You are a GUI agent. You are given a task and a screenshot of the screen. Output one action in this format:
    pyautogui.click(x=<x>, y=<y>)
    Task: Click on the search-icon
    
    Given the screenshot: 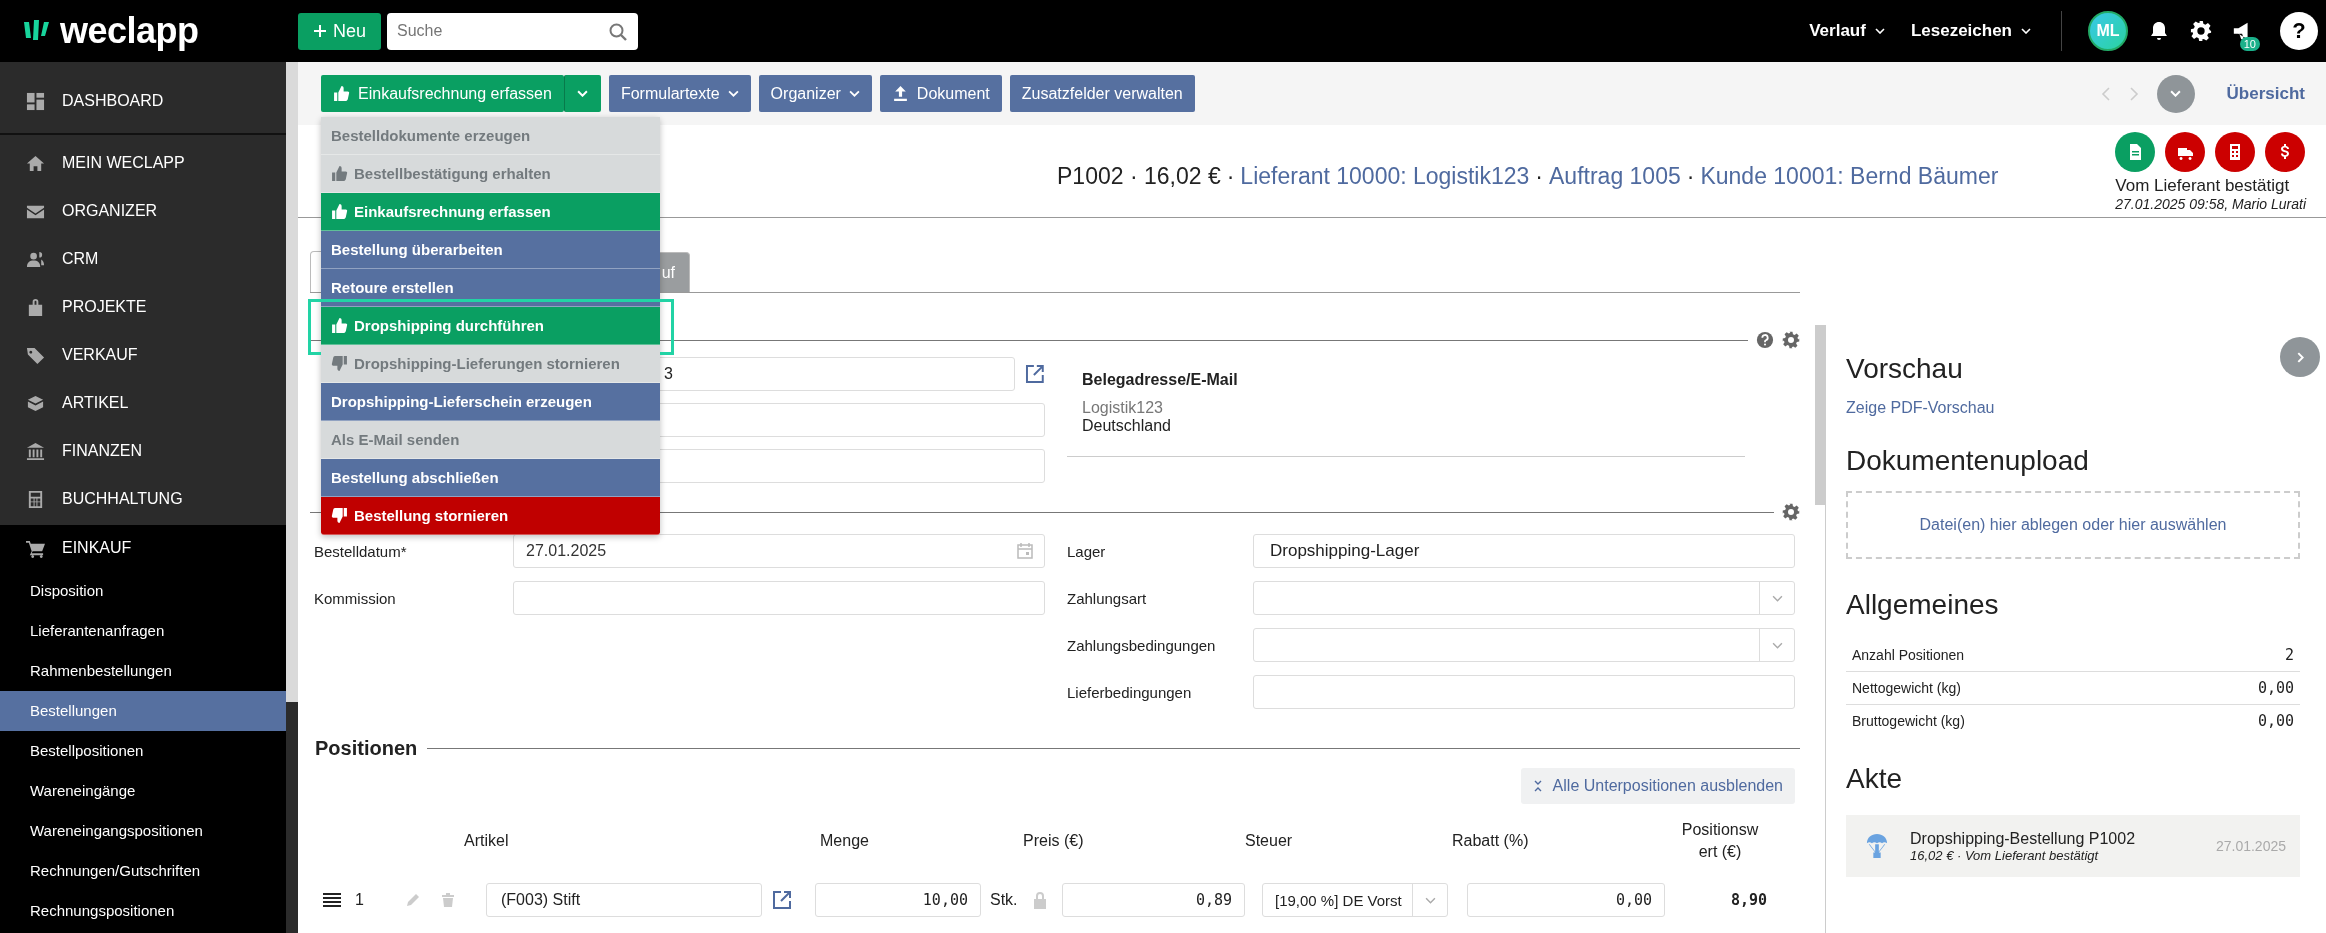 What is the action you would take?
    pyautogui.click(x=618, y=31)
    